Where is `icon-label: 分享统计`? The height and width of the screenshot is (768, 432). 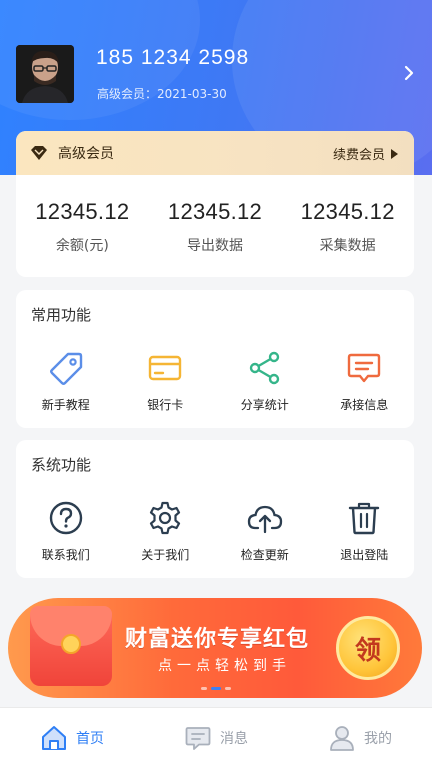 icon-label: 分享统计 is located at coordinates (264, 405).